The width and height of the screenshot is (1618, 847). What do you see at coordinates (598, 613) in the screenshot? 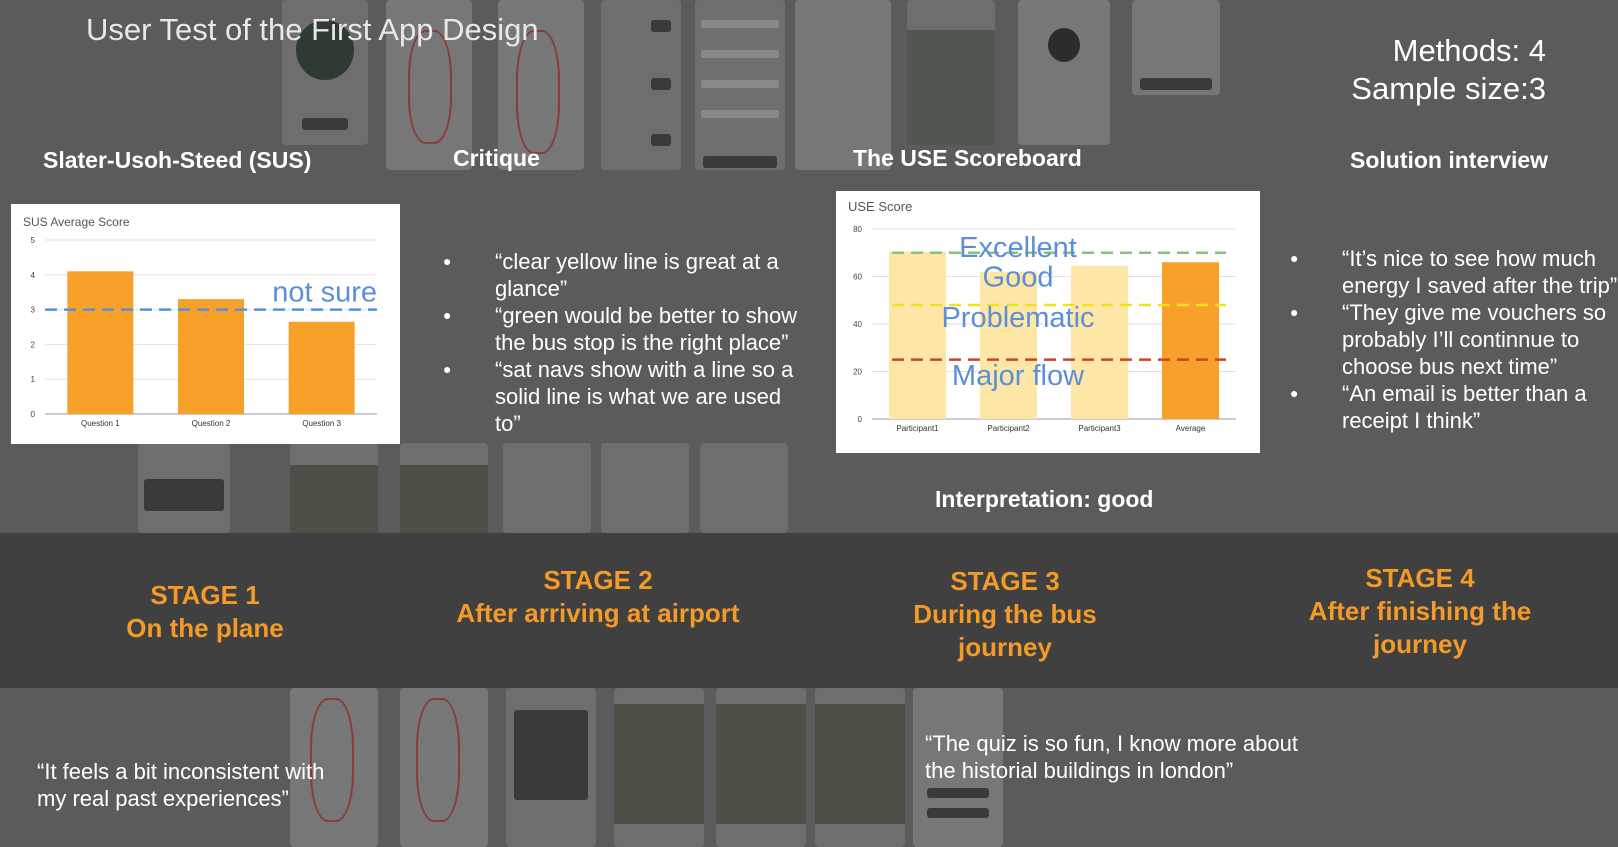
I see `stage-2-desc: After arriving at airport` at bounding box center [598, 613].